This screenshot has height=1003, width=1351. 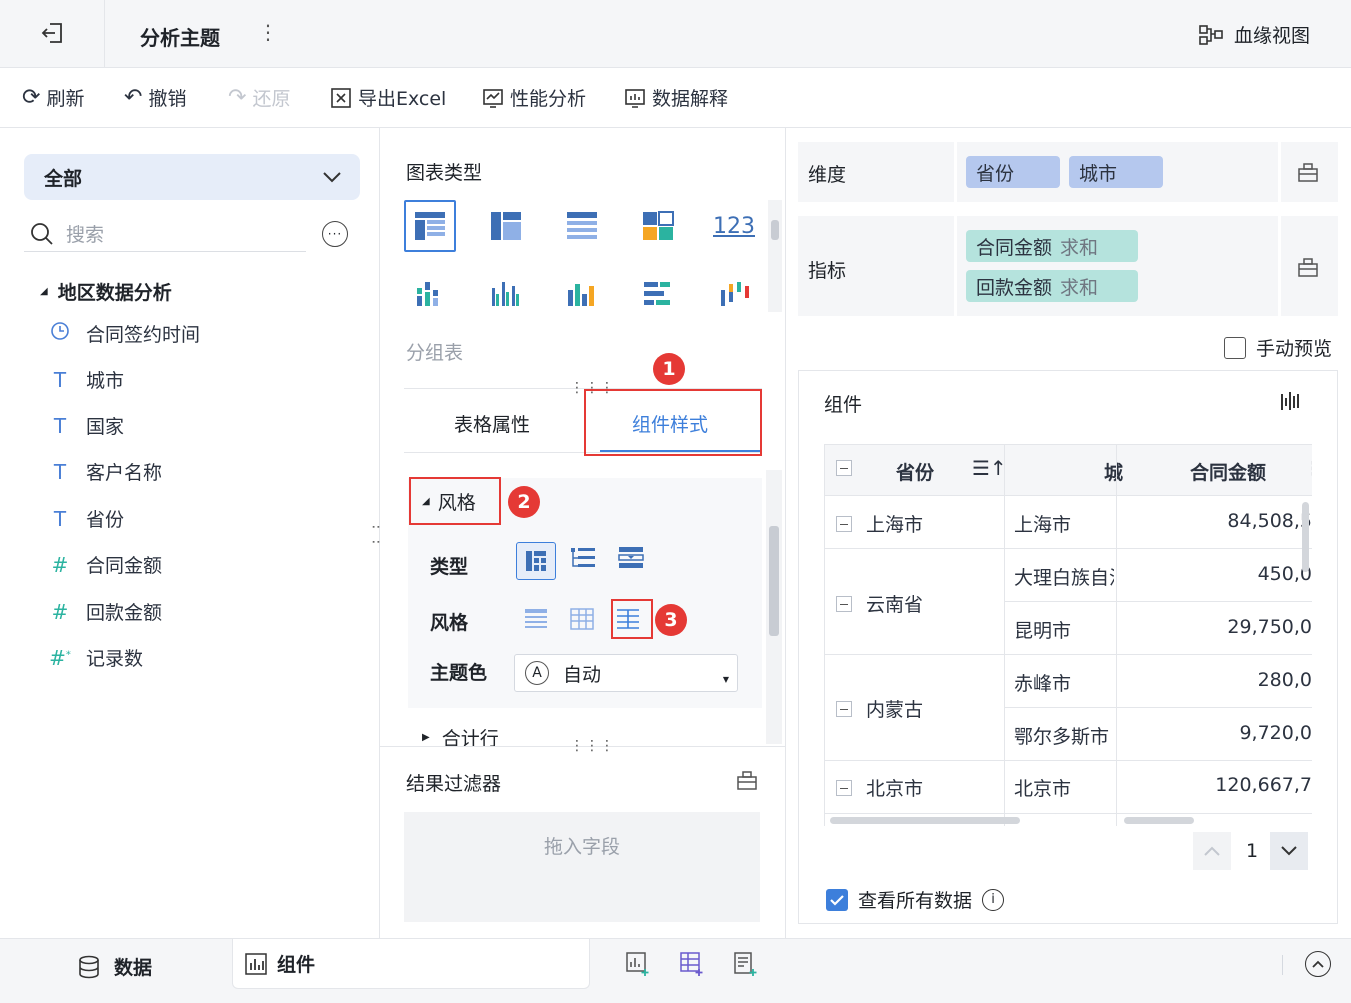 I want to click on header-collapse, so click(x=851, y=468).